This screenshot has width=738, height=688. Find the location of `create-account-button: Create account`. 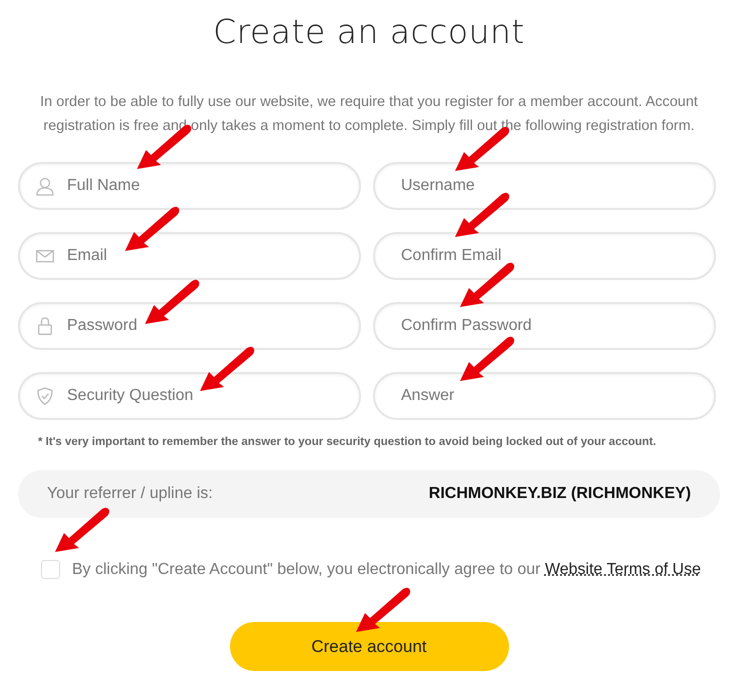

create-account-button: Create account is located at coordinates (369, 646).